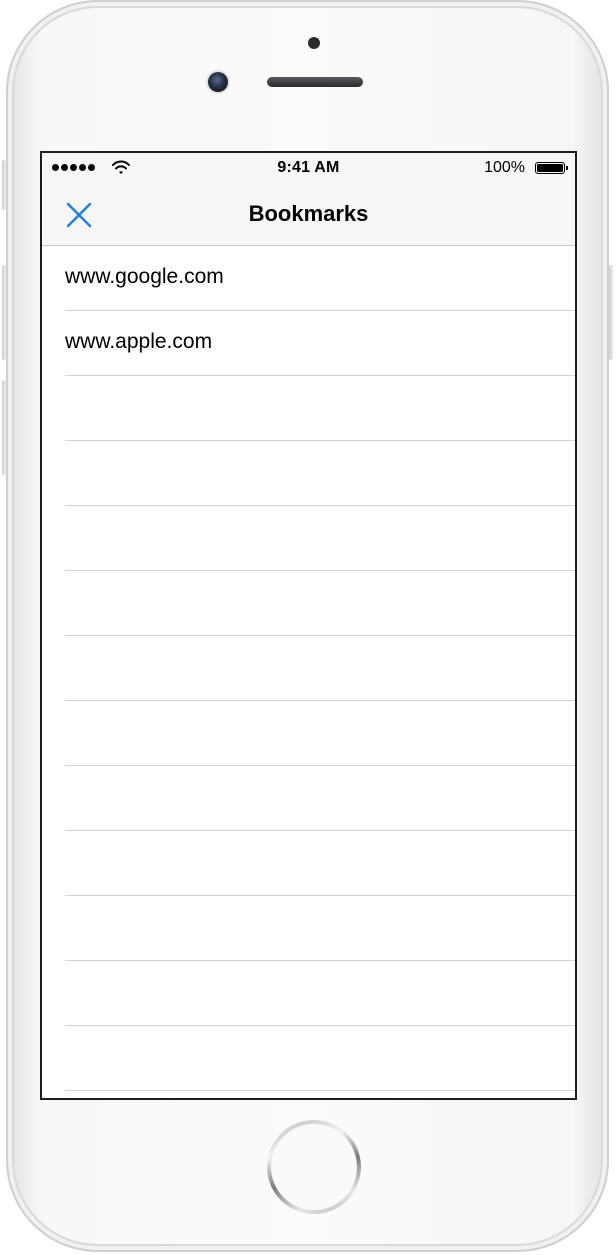 This screenshot has width=616, height=1255. I want to click on proximity-sensor, so click(314, 43).